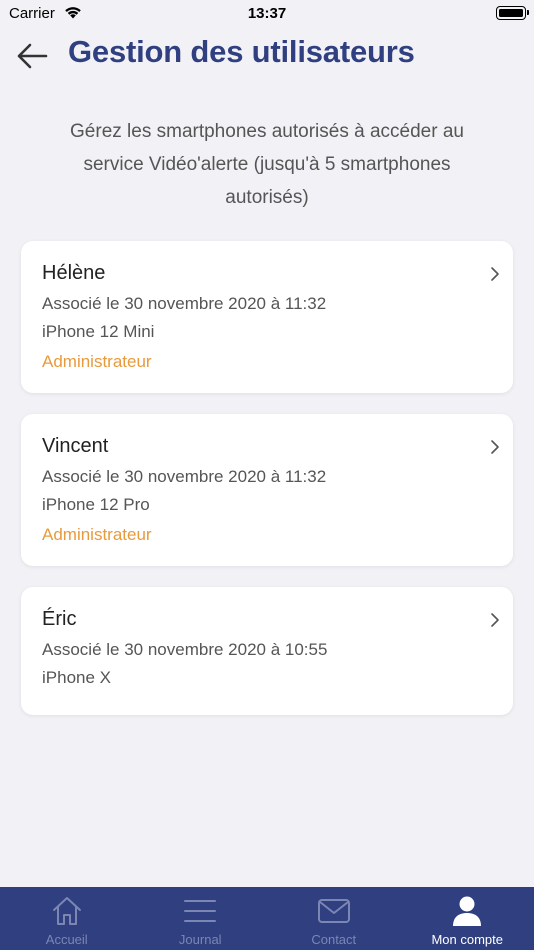 Image resolution: width=534 pixels, height=950 pixels. I want to click on tab-accueil: Accueil, so click(67, 918).